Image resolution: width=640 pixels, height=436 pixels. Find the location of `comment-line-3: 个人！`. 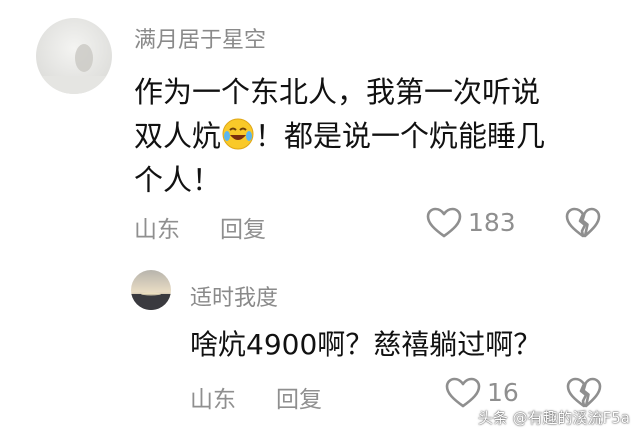

comment-line-3: 个人！ is located at coordinates (178, 180).